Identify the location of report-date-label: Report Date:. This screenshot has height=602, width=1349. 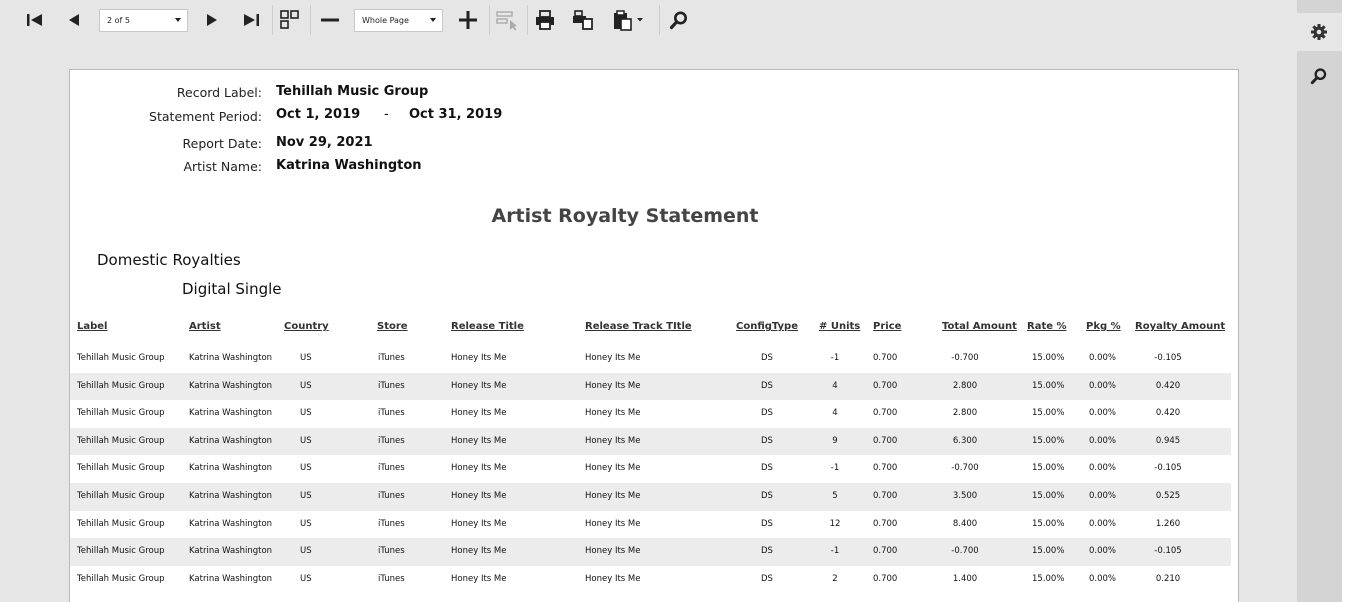
(222, 143).